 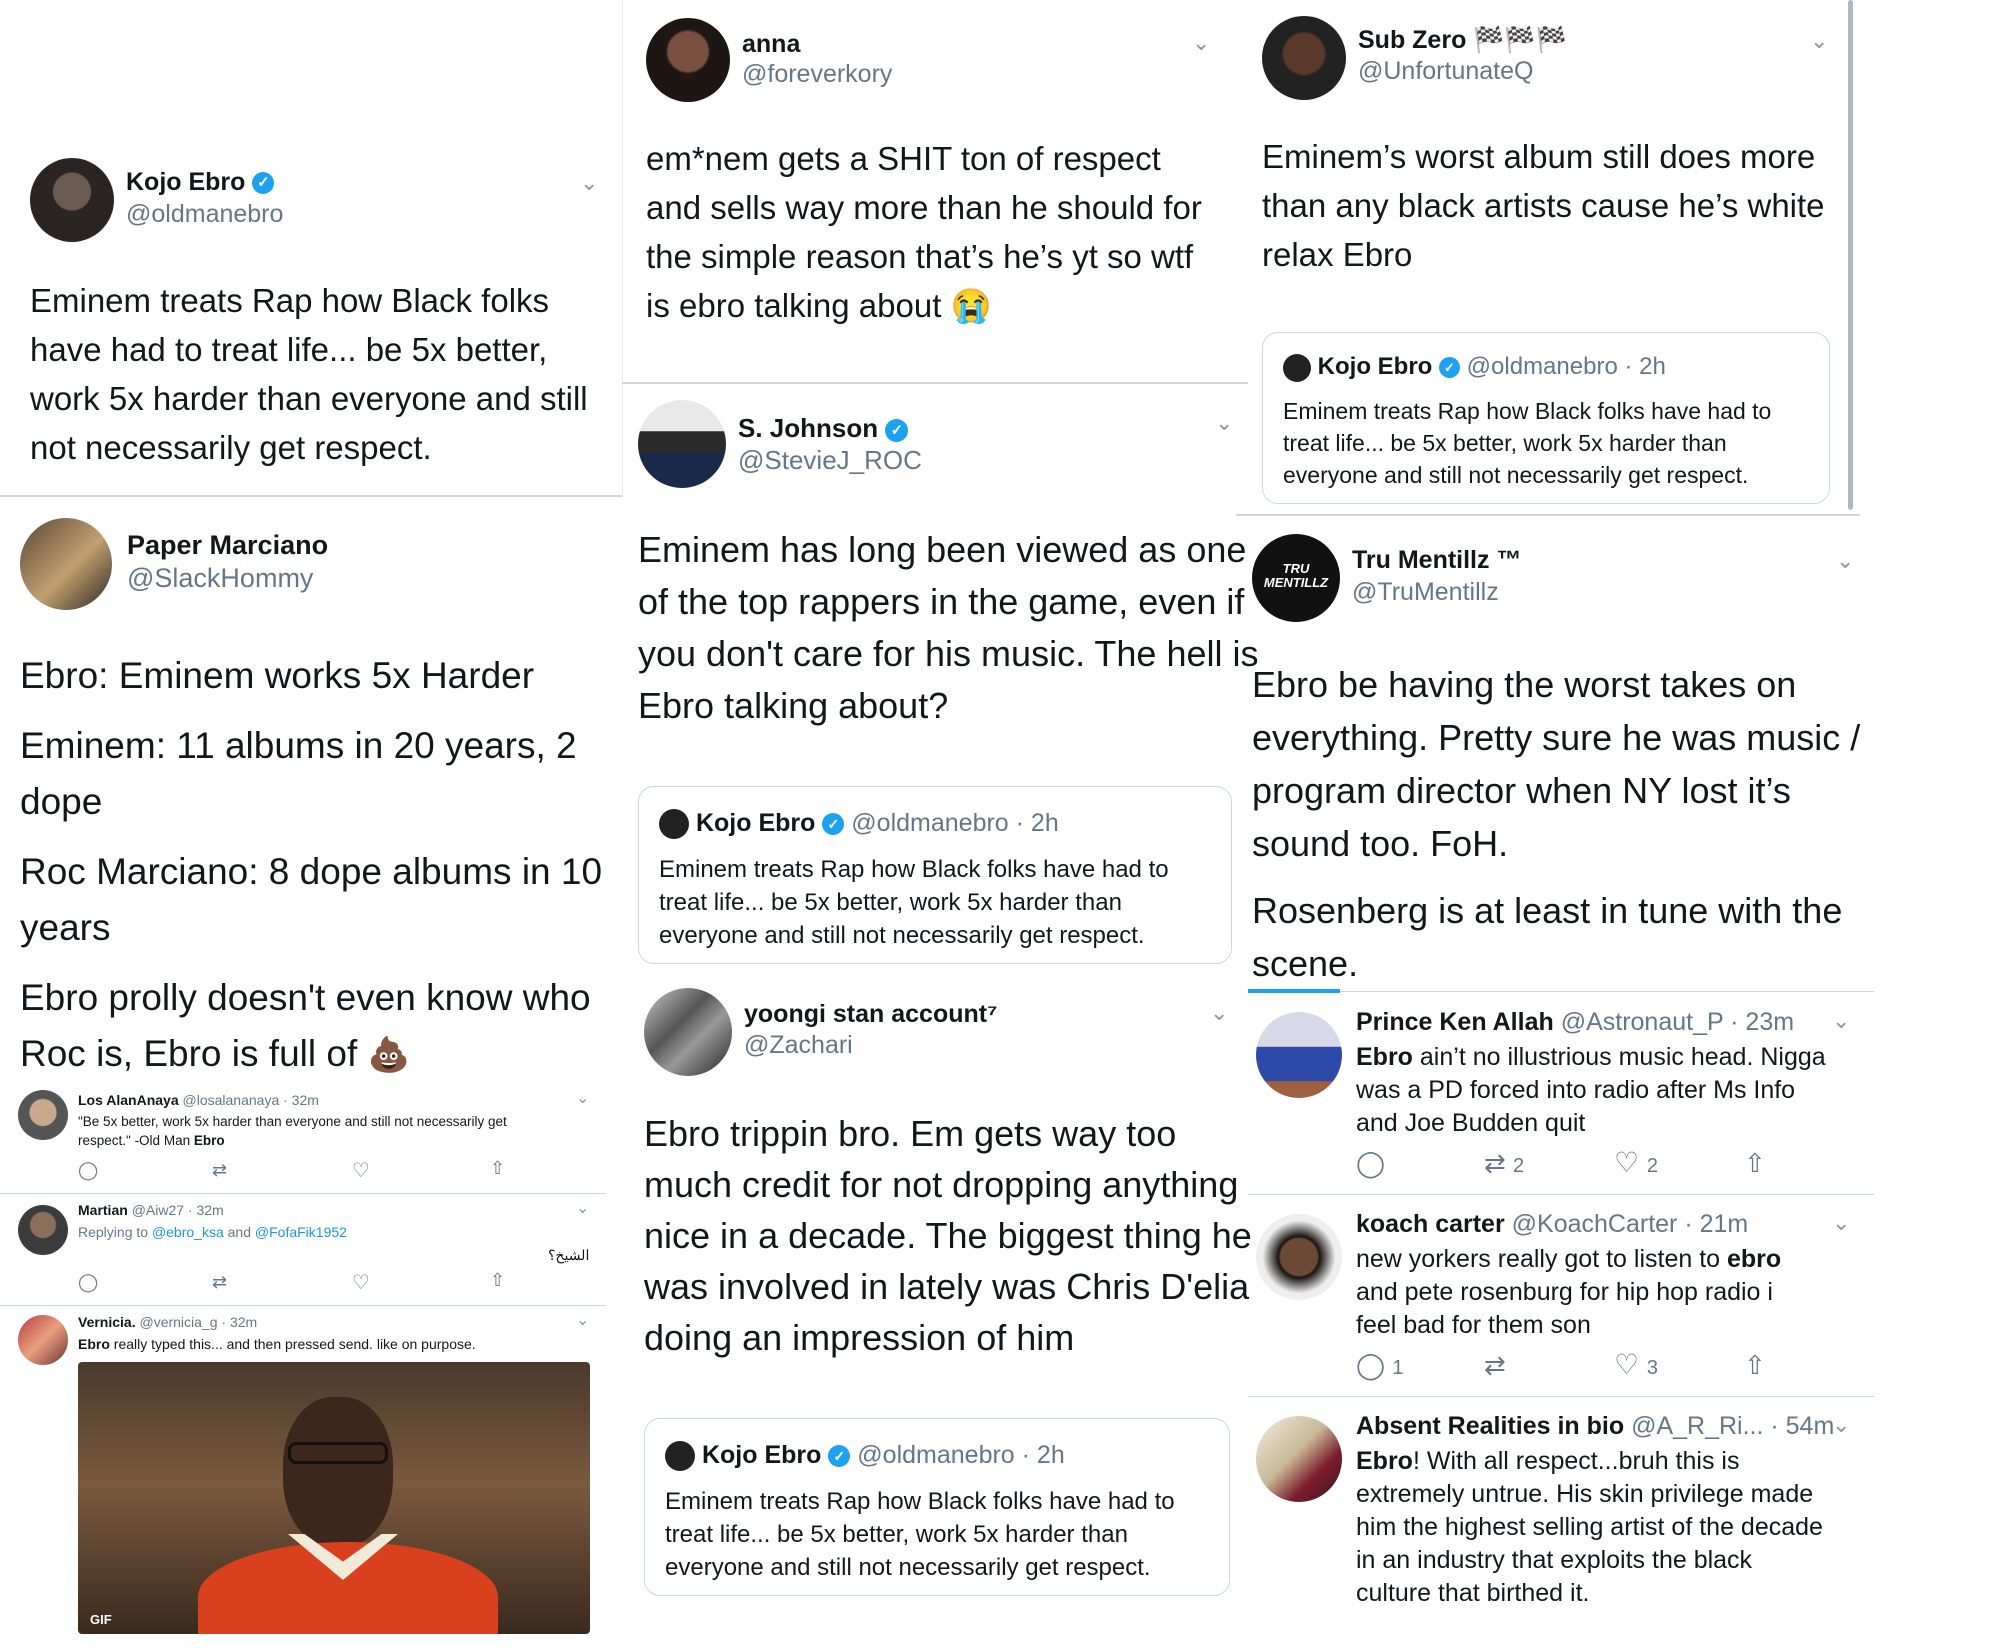 What do you see at coordinates (1430, 1224) in the screenshot?
I see `display-name: koach carter` at bounding box center [1430, 1224].